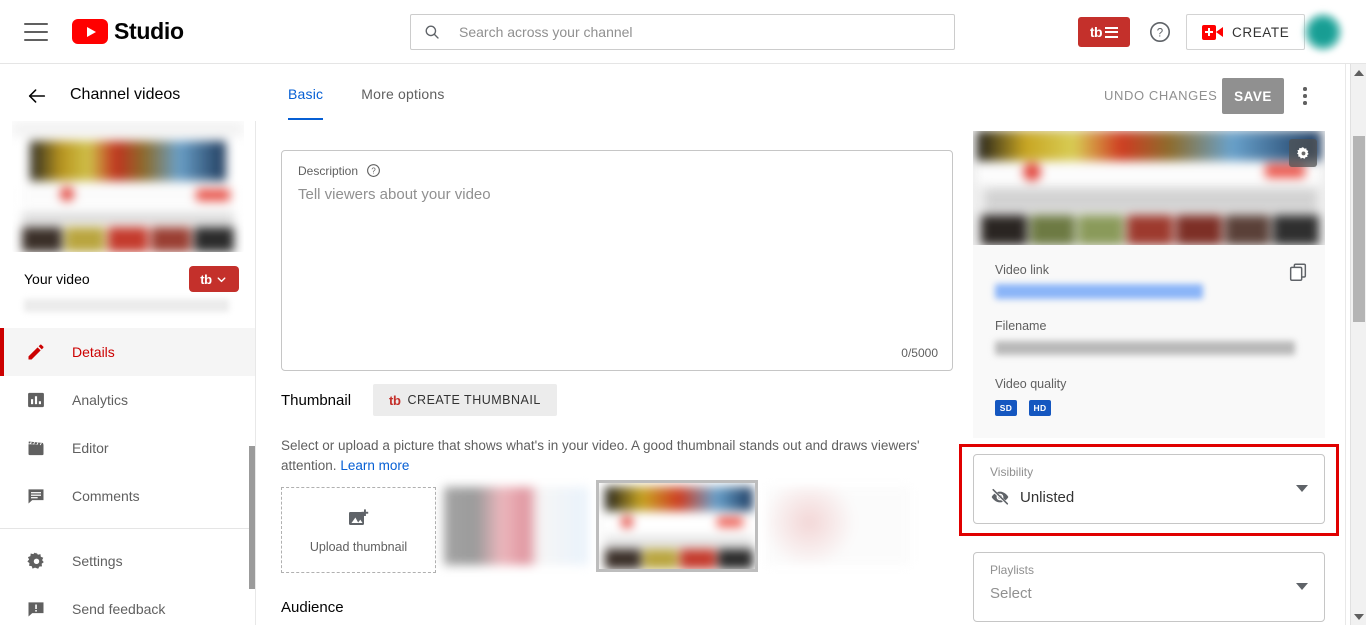 The image size is (1366, 625). I want to click on quality-chip-hd: HD, so click(1040, 408).